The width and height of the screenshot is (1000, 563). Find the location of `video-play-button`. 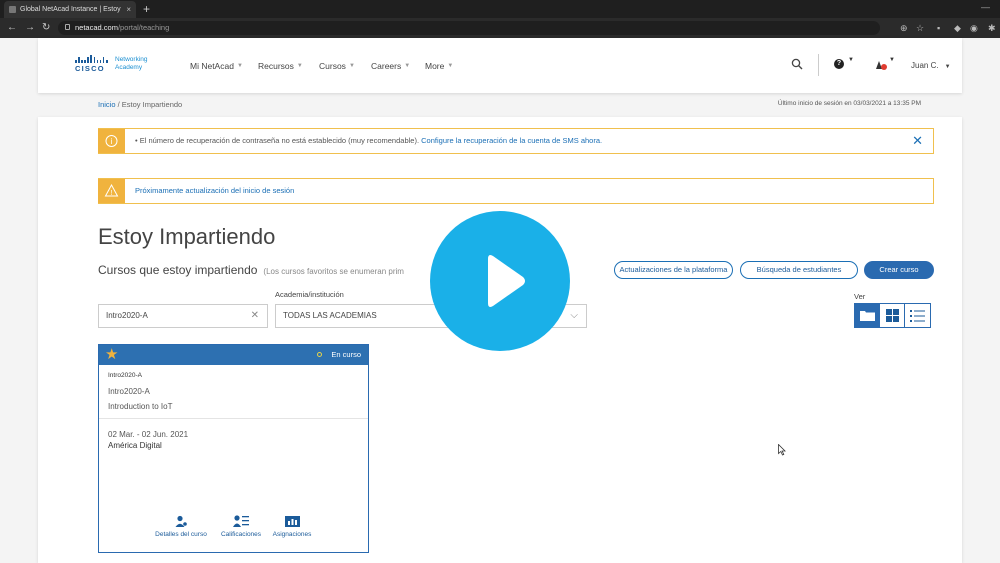

video-play-button is located at coordinates (500, 281).